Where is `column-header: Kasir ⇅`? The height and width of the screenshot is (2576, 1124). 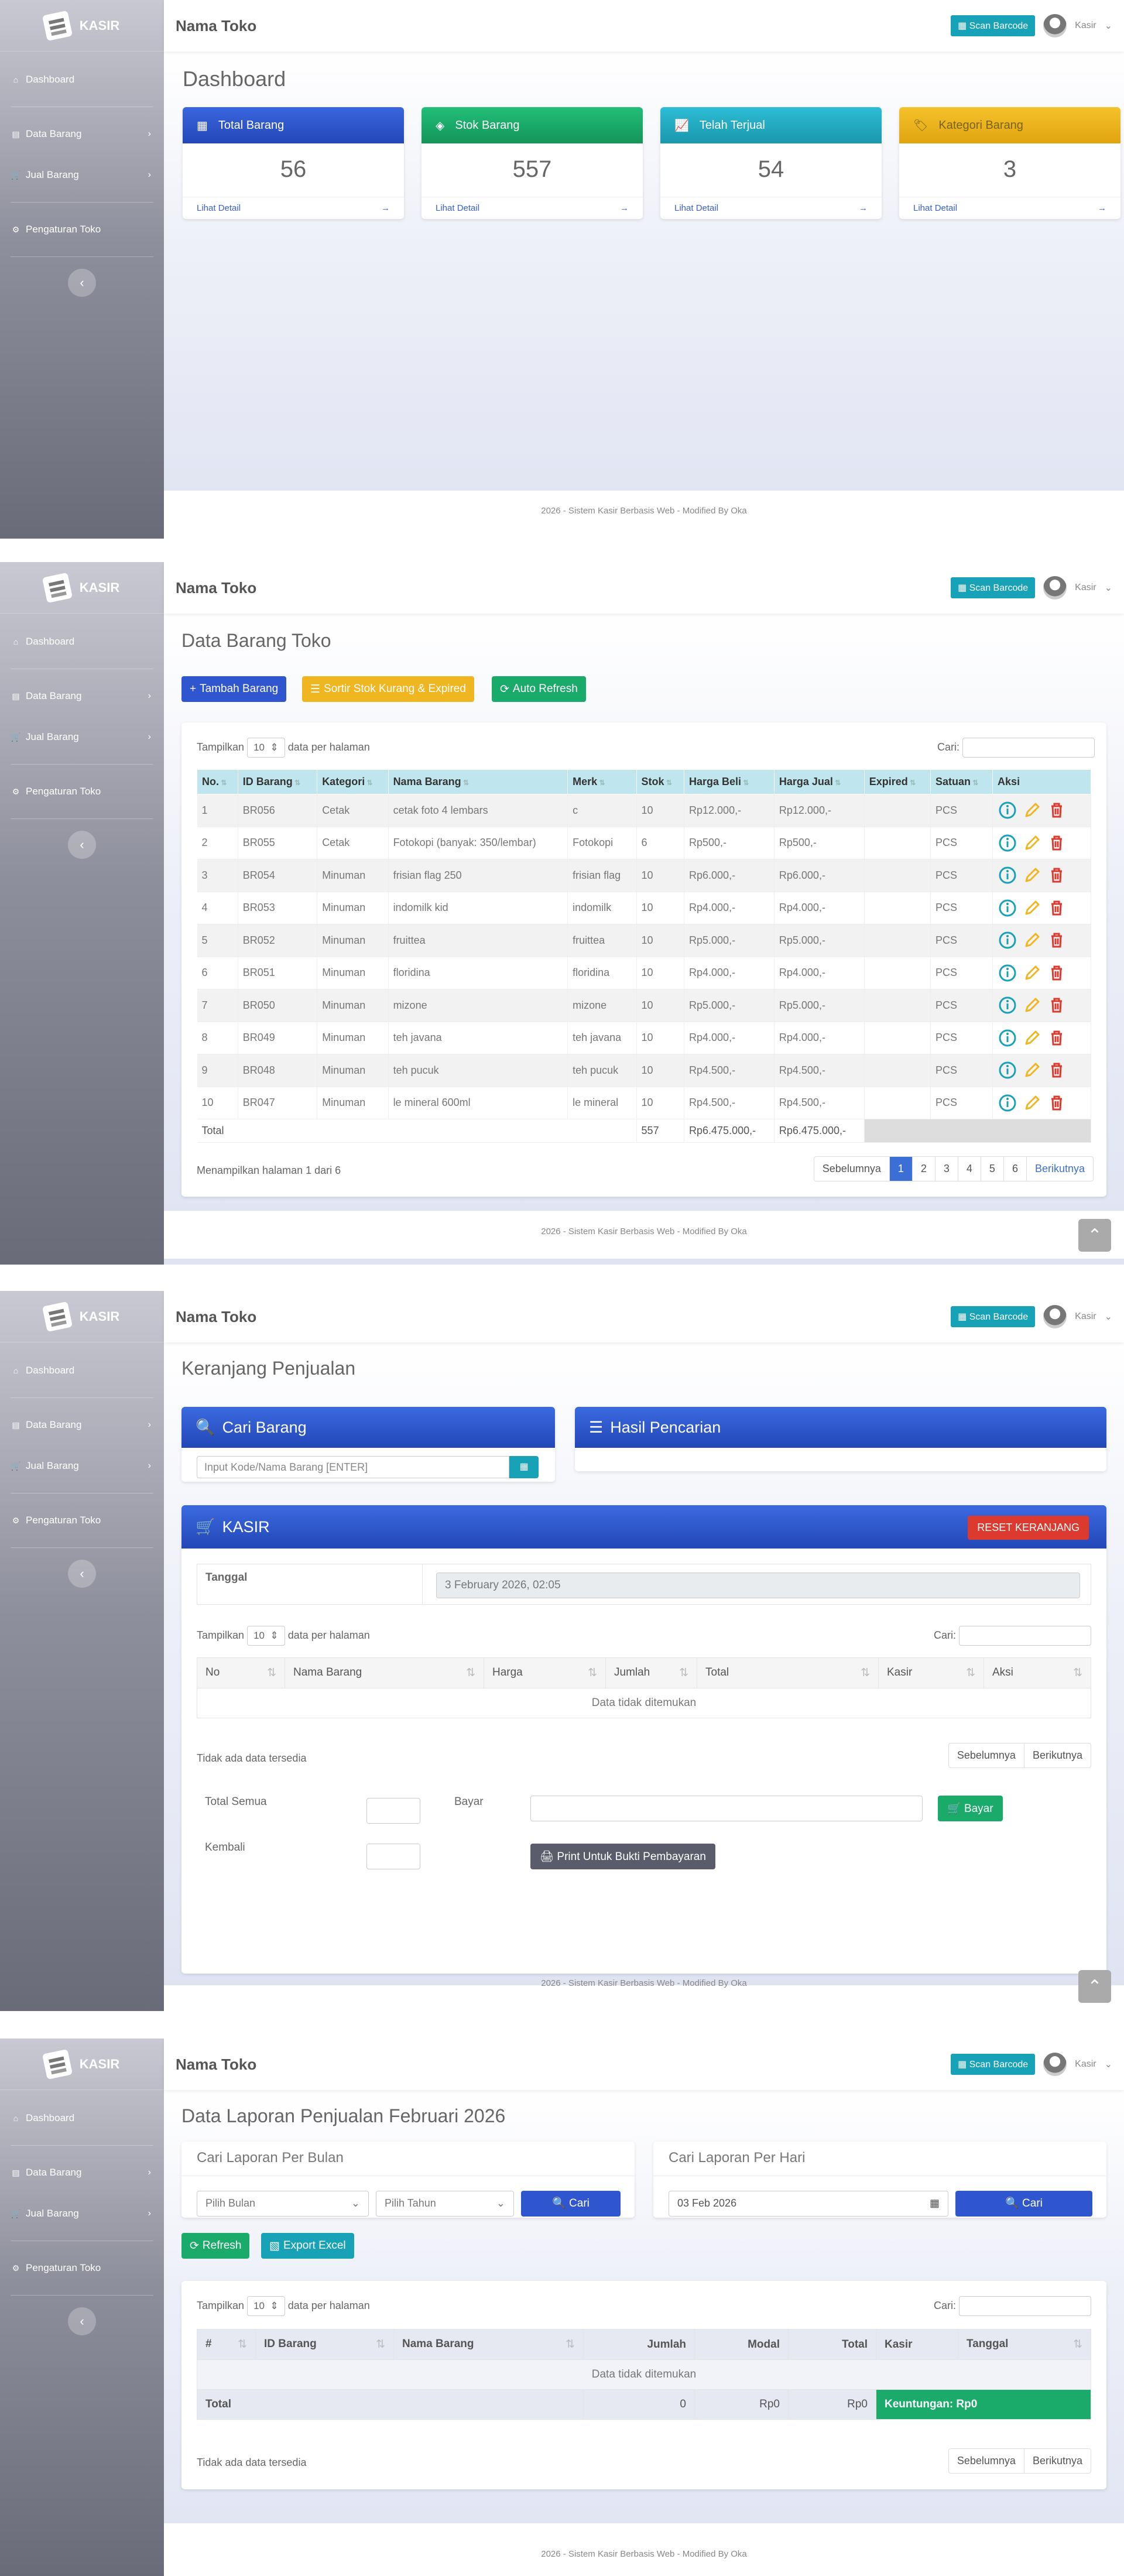
column-header: Kasir ⇅ is located at coordinates (931, 1672).